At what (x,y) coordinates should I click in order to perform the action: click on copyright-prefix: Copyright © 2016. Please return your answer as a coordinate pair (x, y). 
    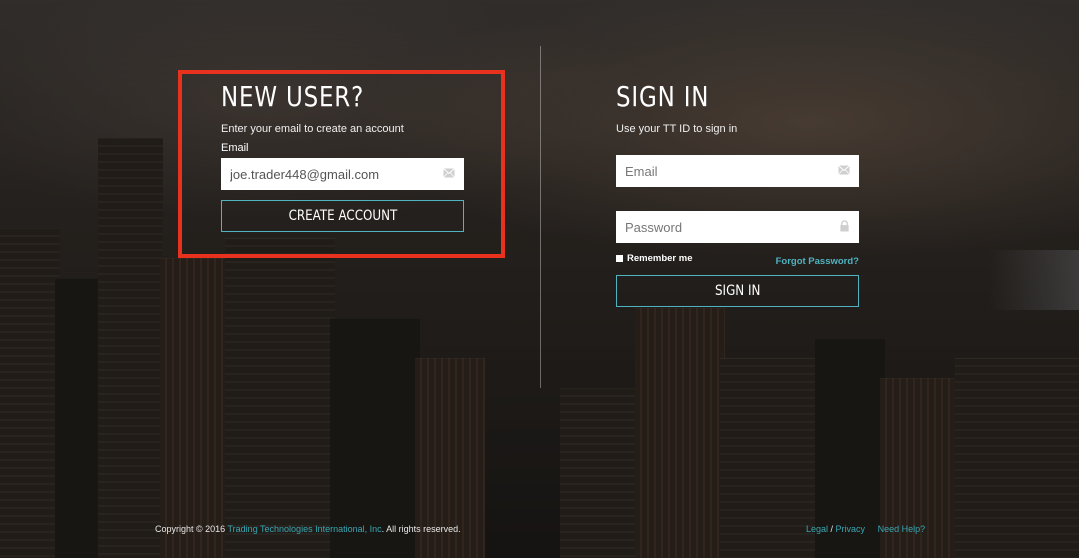
    Looking at the image, I should click on (191, 529).